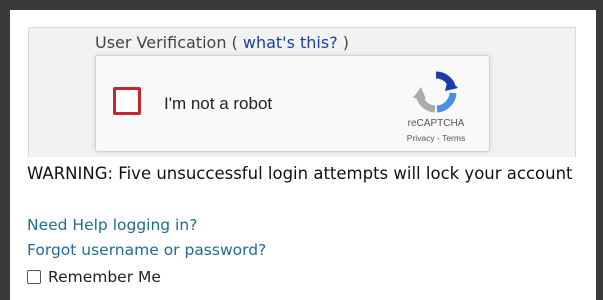  I want to click on recaptcha-logo-arc-light, so click(446, 102).